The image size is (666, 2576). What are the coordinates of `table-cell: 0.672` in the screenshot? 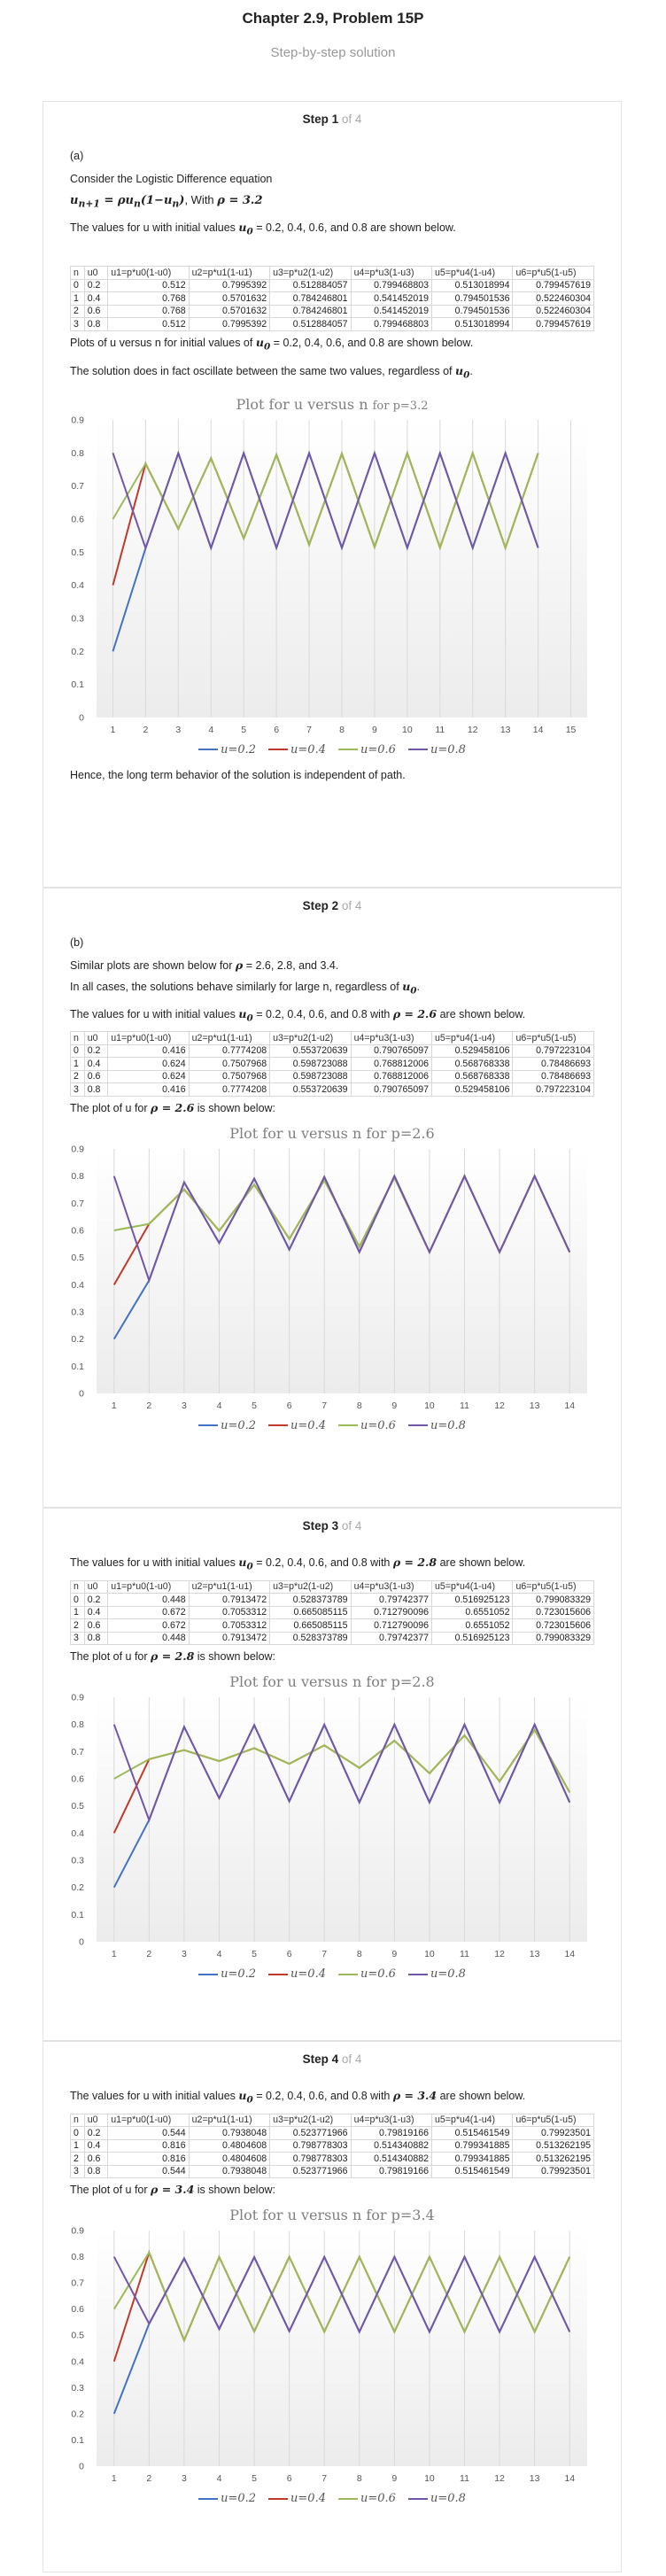 It's located at (148, 1612).